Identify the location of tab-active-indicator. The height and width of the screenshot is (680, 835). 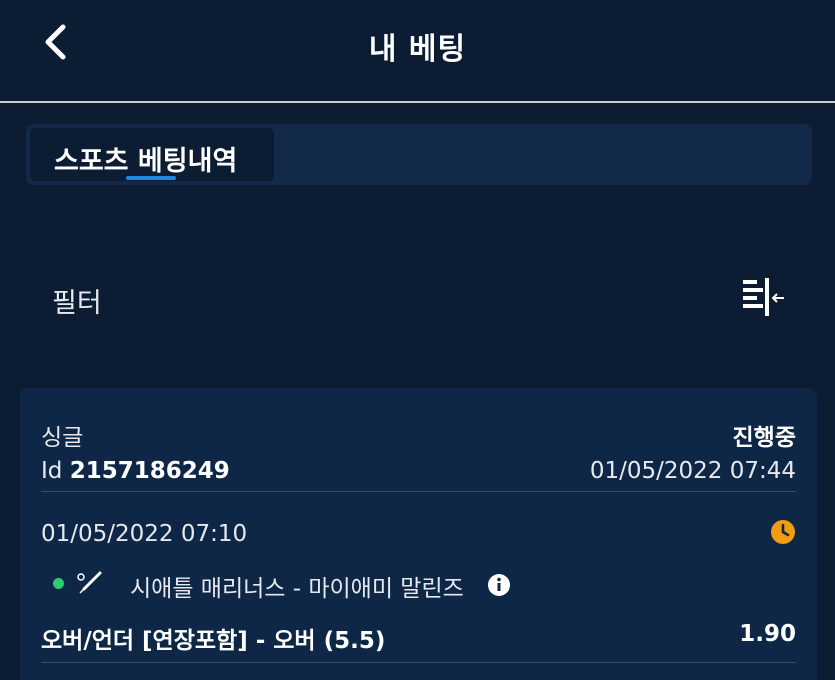
(151, 178).